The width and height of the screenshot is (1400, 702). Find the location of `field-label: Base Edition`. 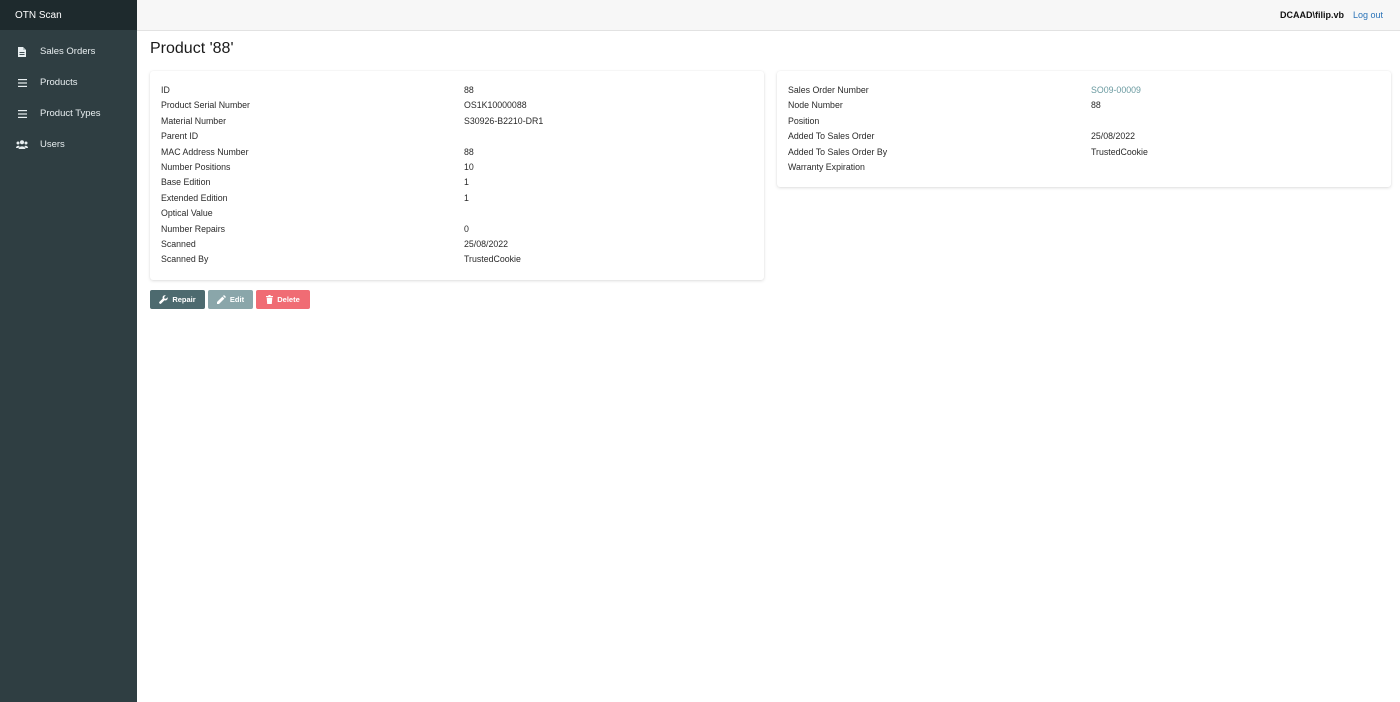

field-label: Base Edition is located at coordinates (186, 182).